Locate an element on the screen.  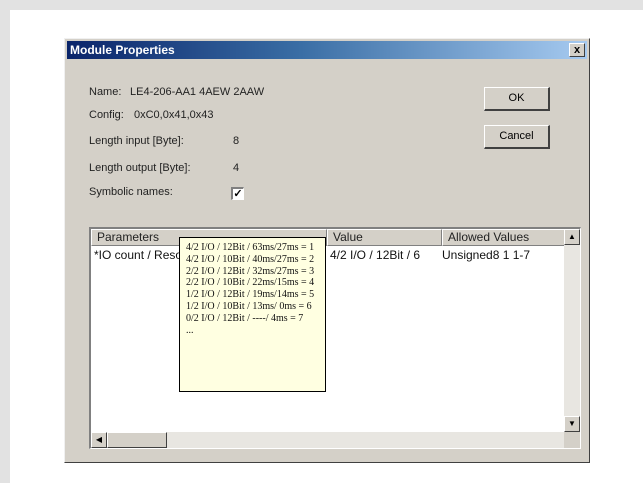
checkmark-icon: ✓ is located at coordinates (238, 194).